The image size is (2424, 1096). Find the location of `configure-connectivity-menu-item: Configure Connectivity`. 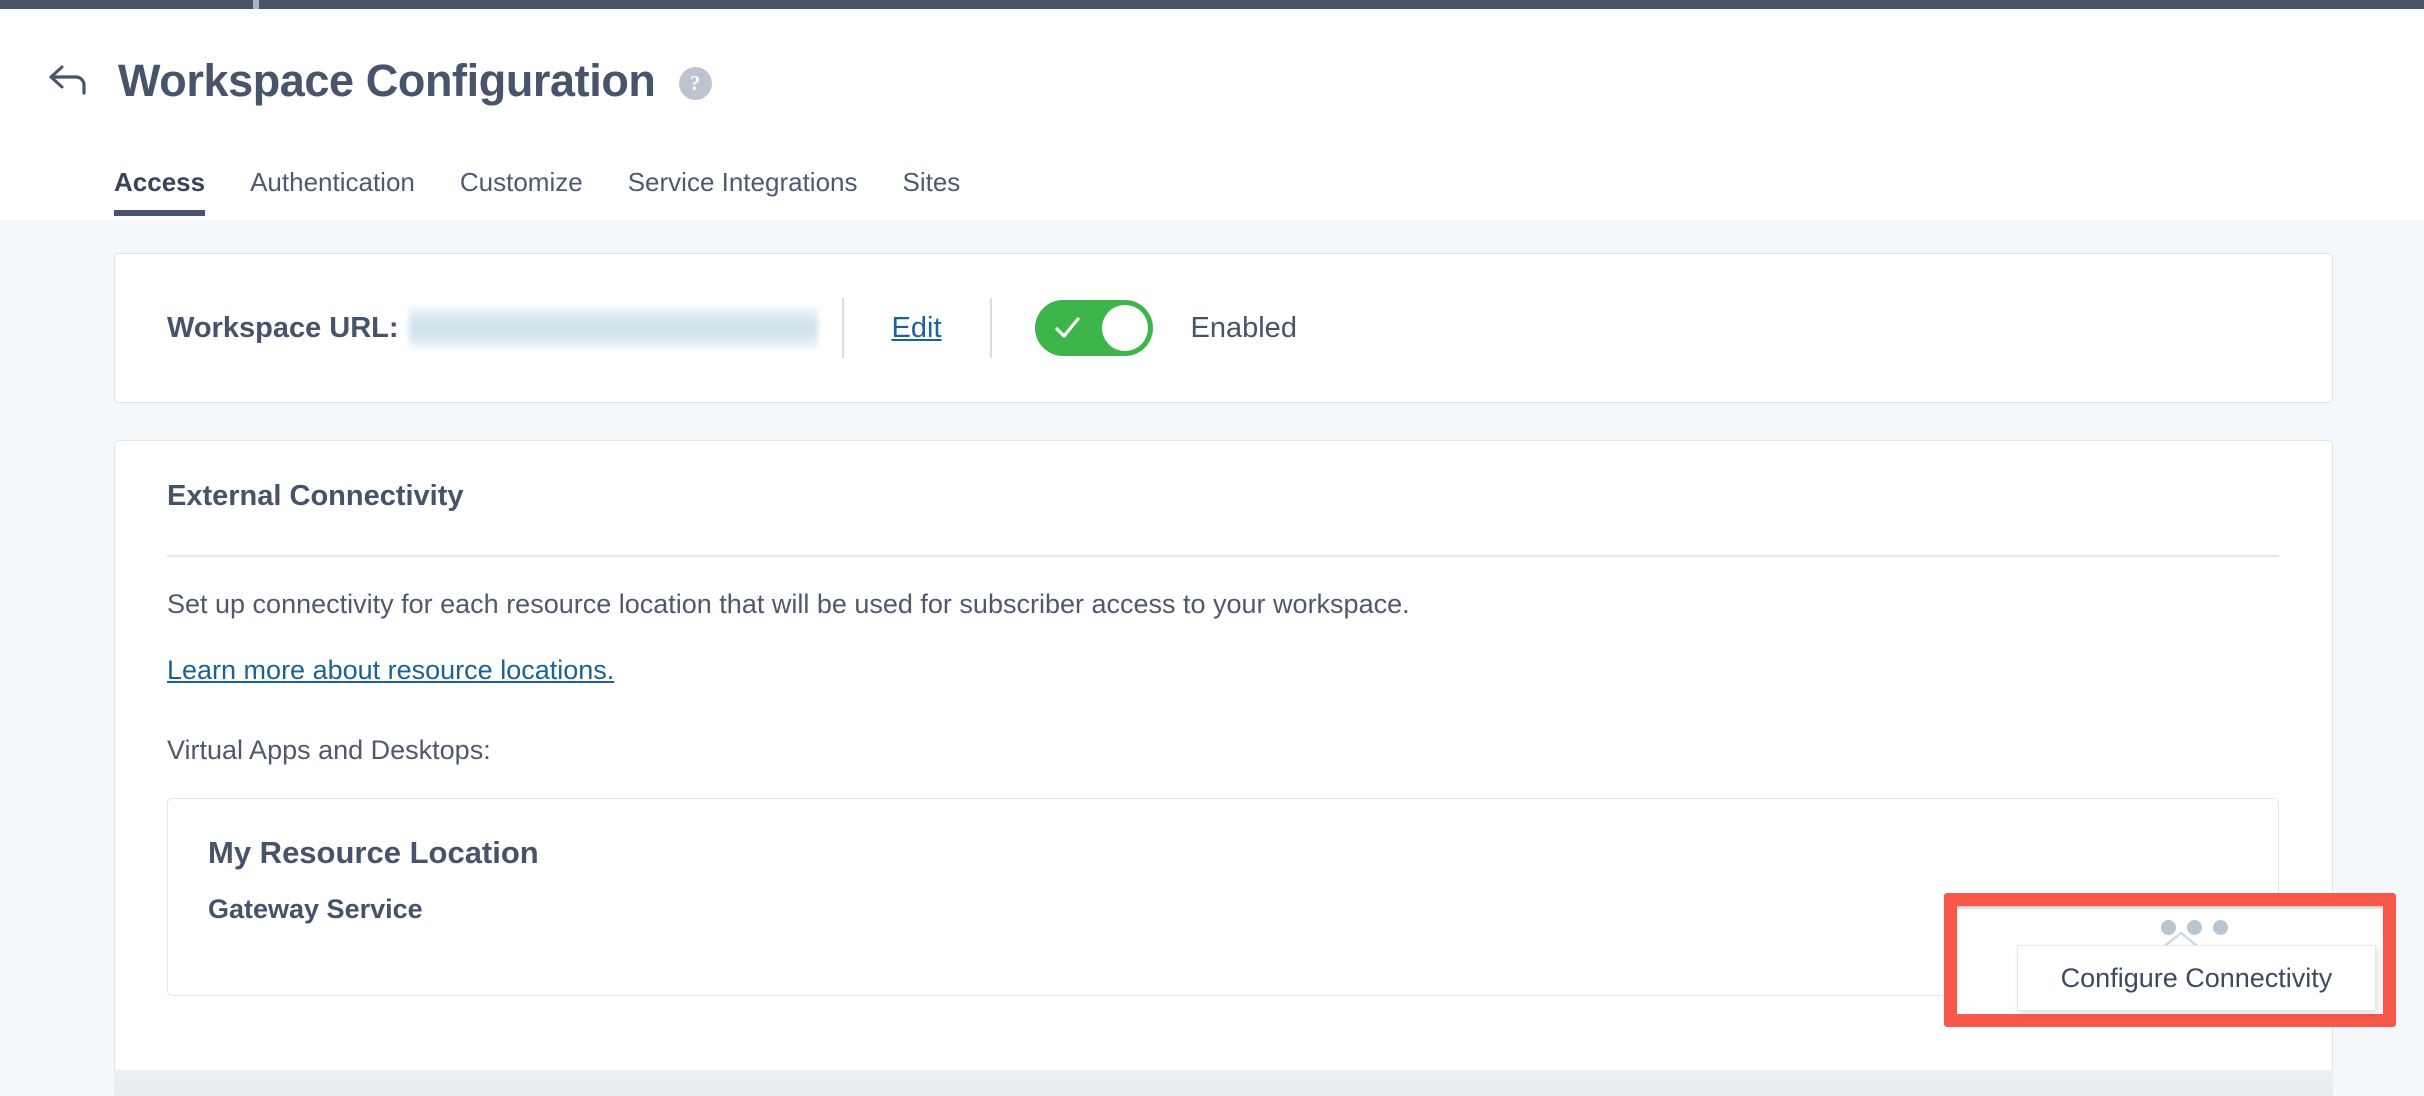

configure-connectivity-menu-item: Configure Connectivity is located at coordinates (2197, 978).